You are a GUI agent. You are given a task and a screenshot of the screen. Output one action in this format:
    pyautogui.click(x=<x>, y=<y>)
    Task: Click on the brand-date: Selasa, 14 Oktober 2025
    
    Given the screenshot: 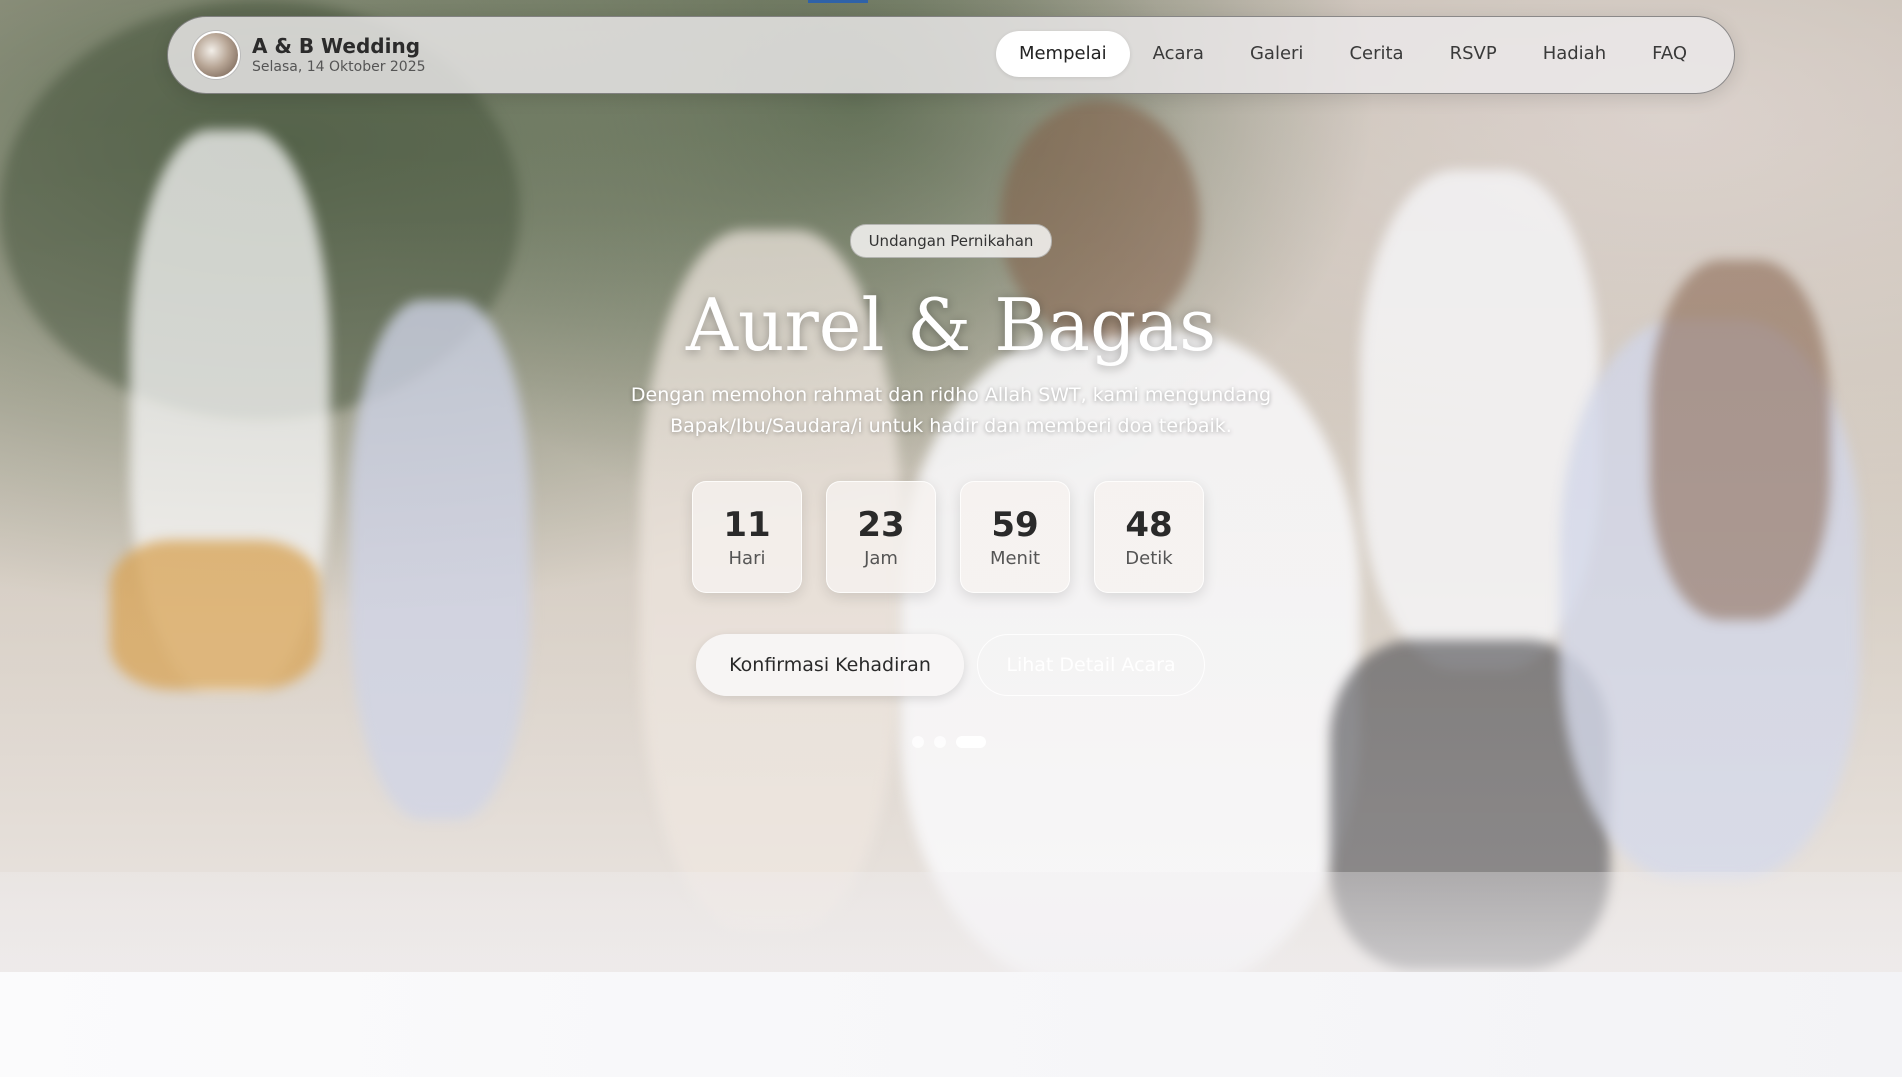 What is the action you would take?
    pyautogui.click(x=339, y=67)
    